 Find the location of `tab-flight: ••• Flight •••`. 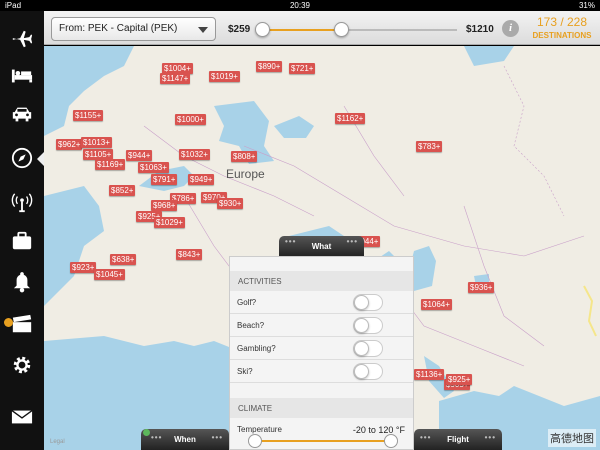

tab-flight: ••• Flight ••• is located at coordinates (458, 439).